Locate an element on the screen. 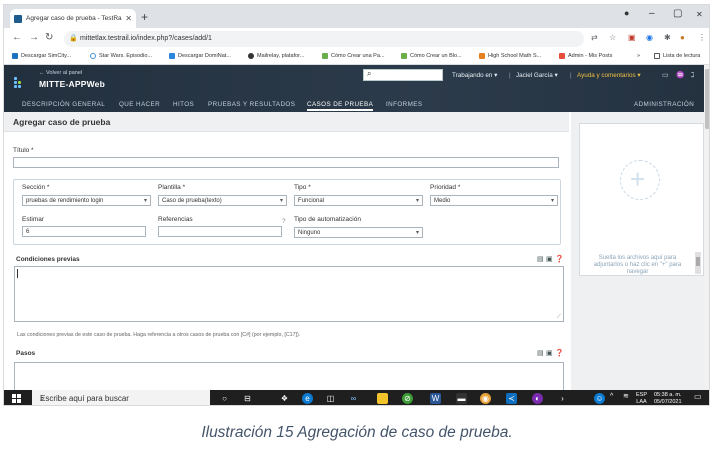  windows-start-icon is located at coordinates (16, 398).